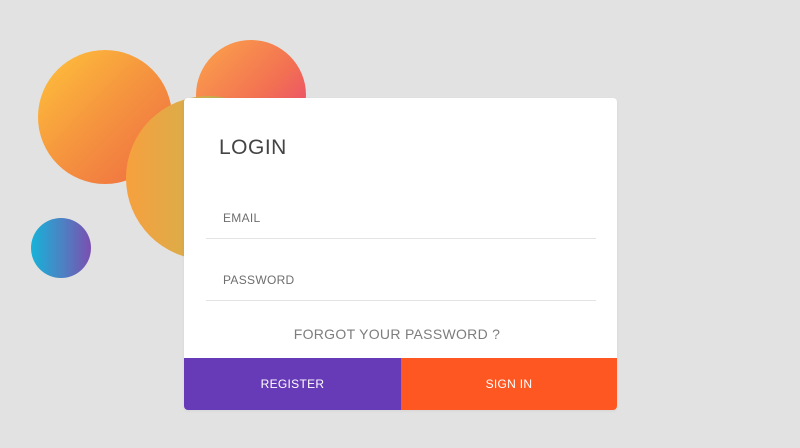 The height and width of the screenshot is (448, 800). I want to click on email-field, so click(401, 218).